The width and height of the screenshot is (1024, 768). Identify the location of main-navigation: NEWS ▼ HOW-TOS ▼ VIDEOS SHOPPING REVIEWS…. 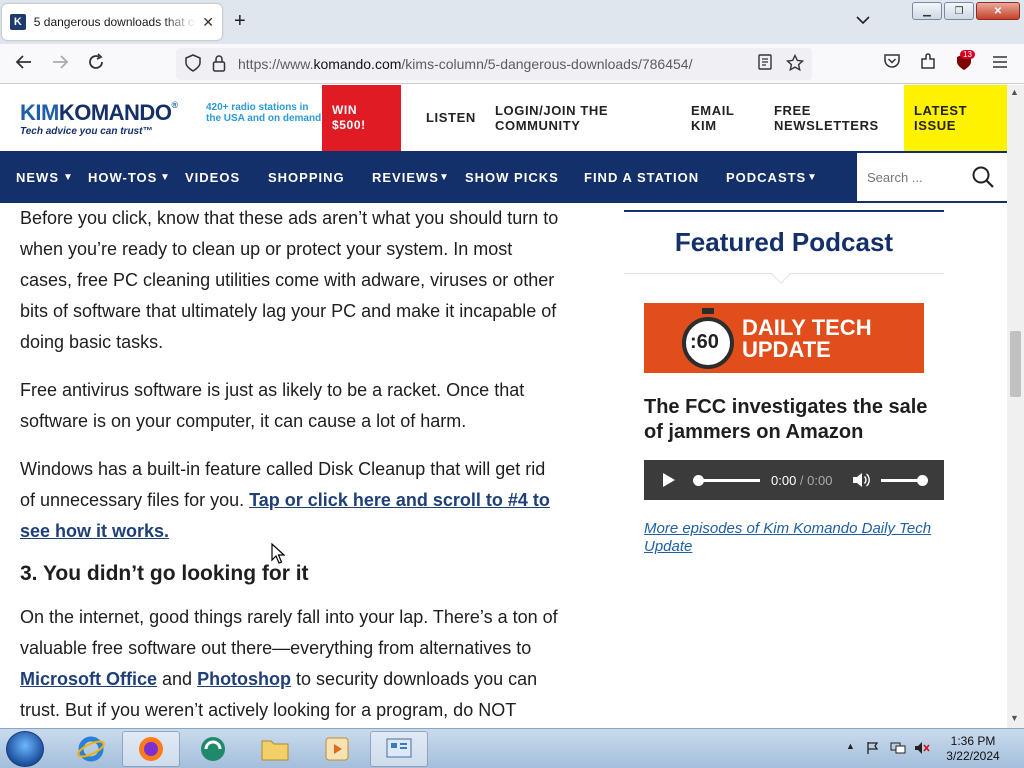
(503, 177).